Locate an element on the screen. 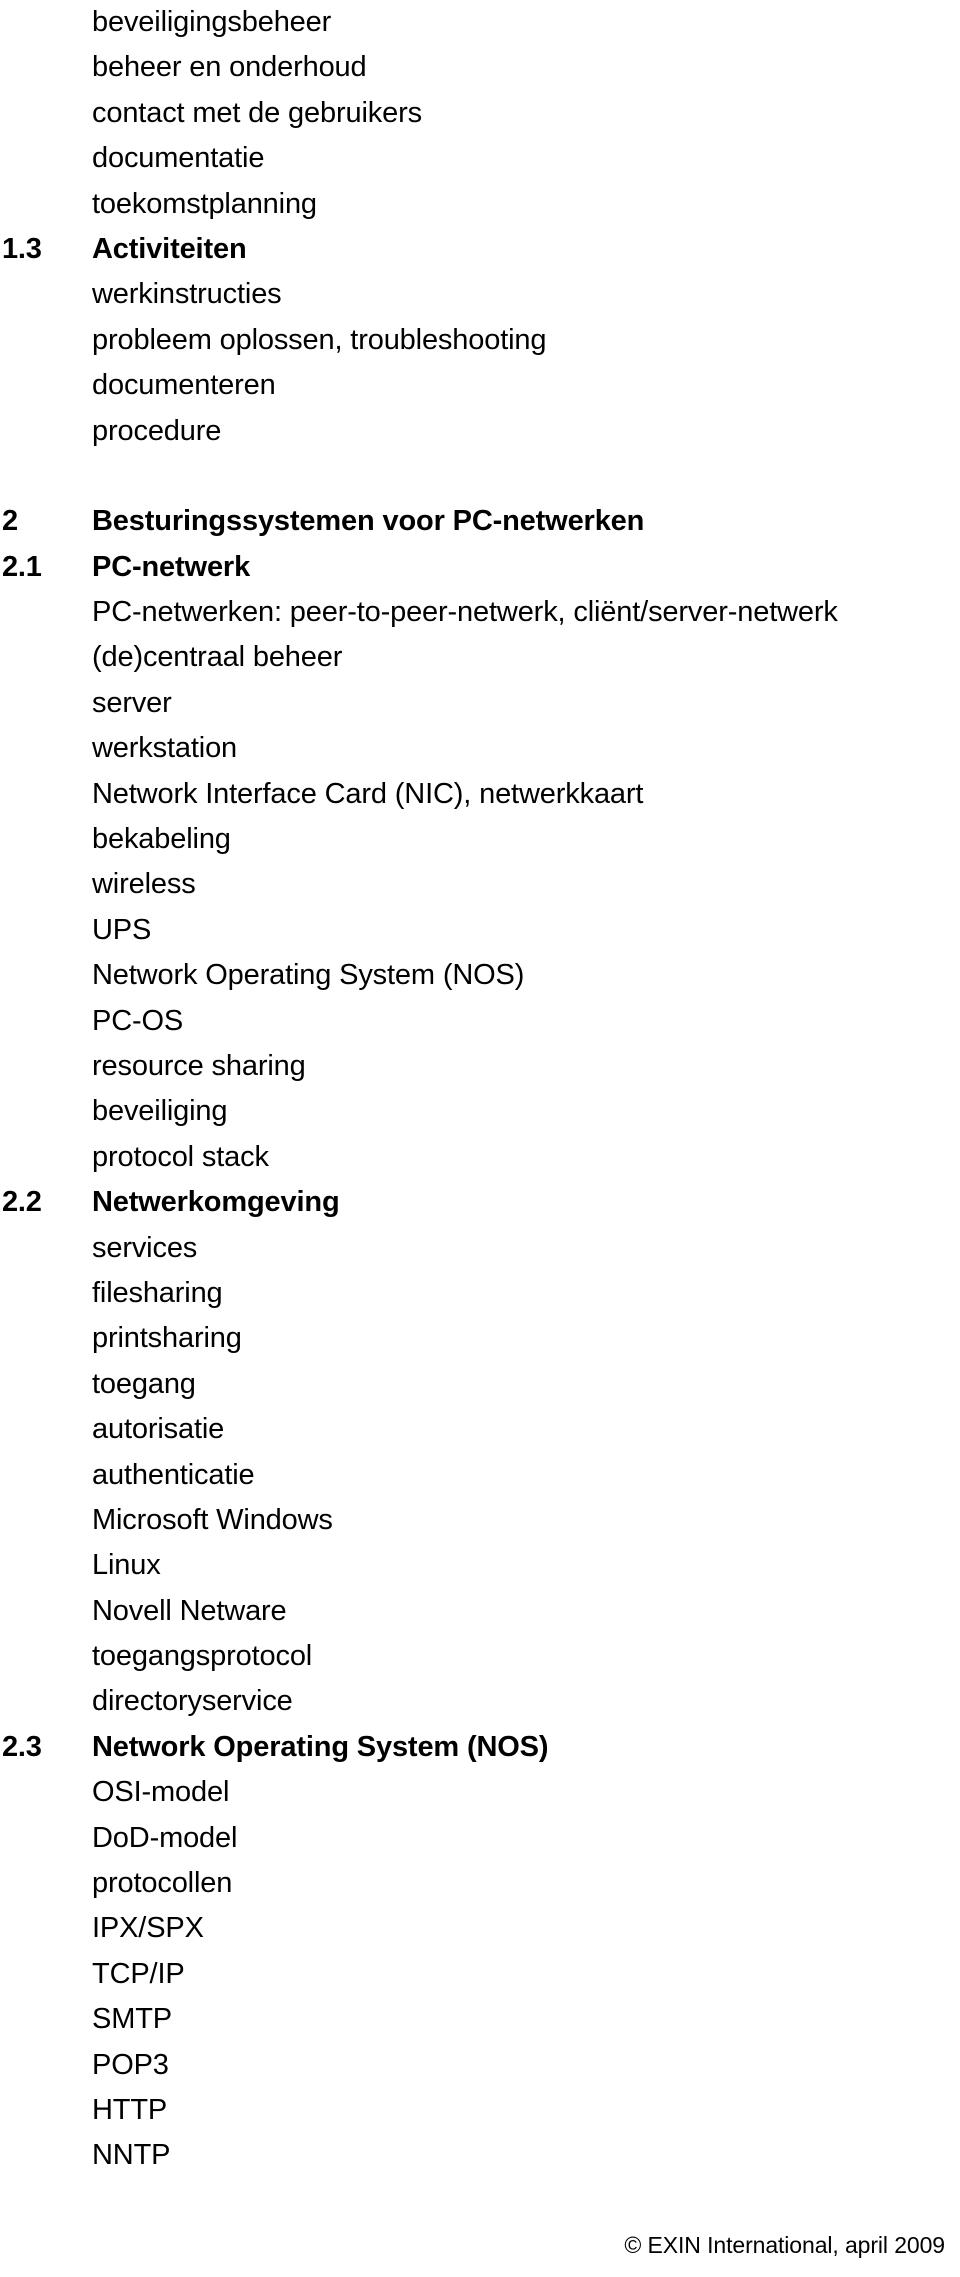  outline-heading-row: 2 Besturingssystemen voor PC-netwerken is located at coordinates (480, 521).